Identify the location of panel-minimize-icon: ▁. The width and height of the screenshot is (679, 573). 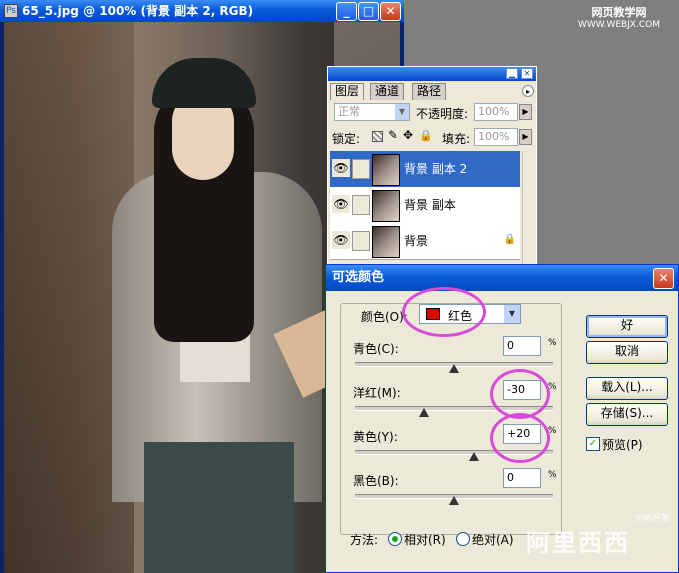
(512, 73).